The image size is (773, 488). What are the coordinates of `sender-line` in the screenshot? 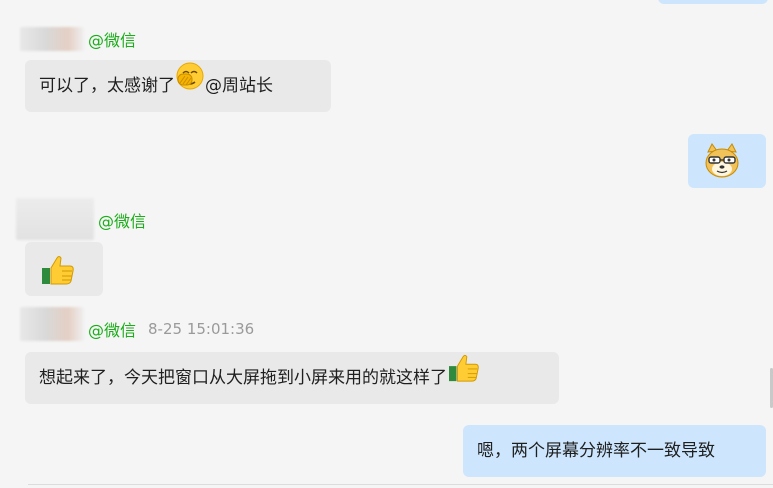 It's located at (57, 218).